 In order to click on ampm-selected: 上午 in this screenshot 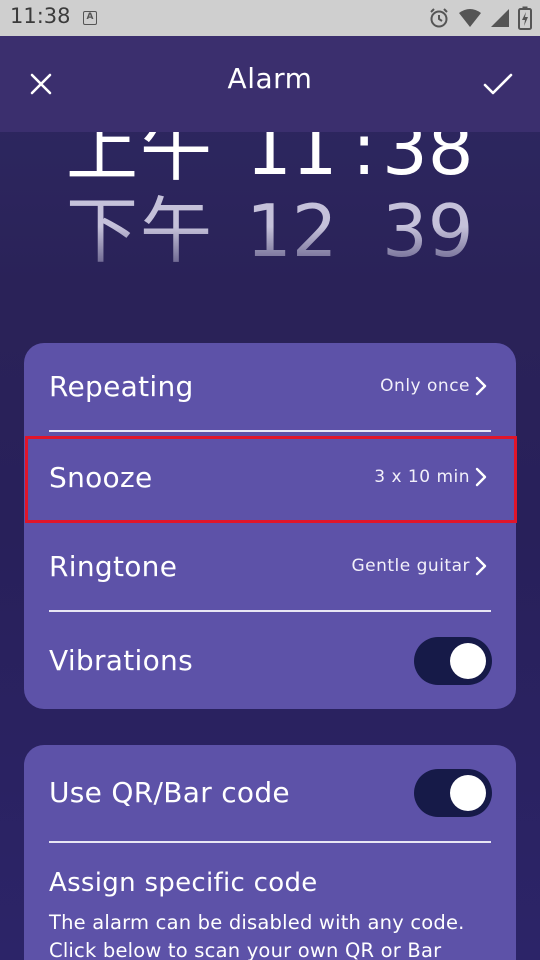, I will do `click(140, 163)`.